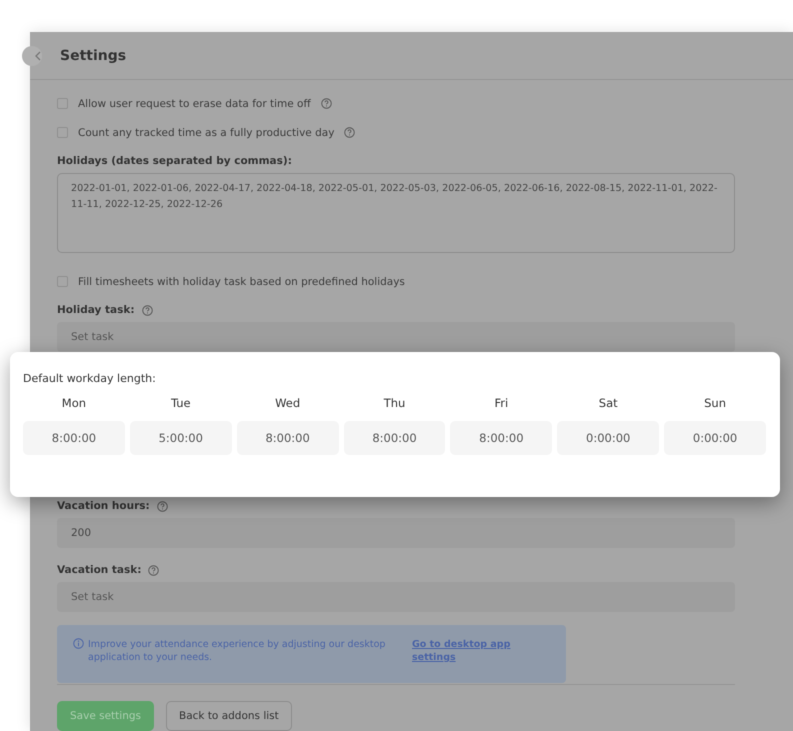 Image resolution: width=793 pixels, height=731 pixels. What do you see at coordinates (608, 403) in the screenshot?
I see `day-label: Sat` at bounding box center [608, 403].